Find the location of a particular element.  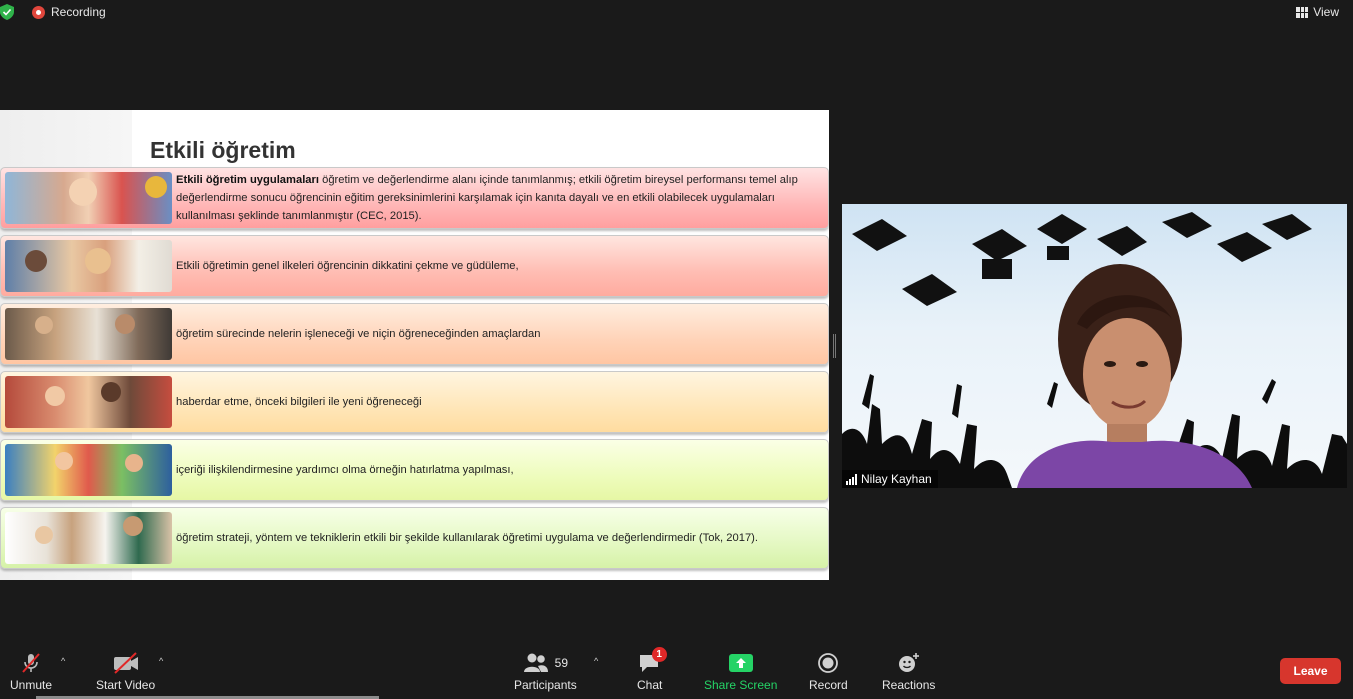

participants-options-chevron-up-icon: ^ is located at coordinates (596, 661).